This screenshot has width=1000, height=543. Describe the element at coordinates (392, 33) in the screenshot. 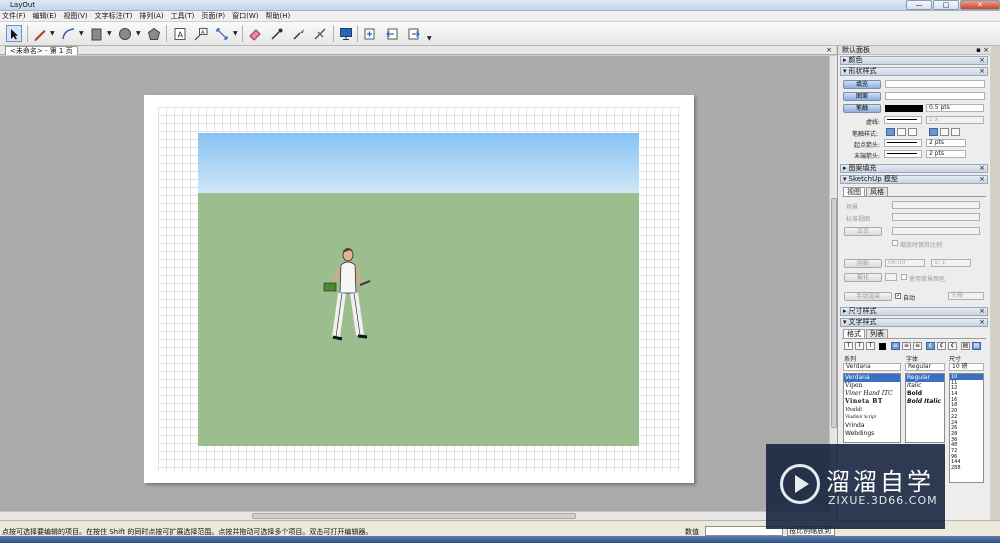

I see `previous-page-icon` at that location.